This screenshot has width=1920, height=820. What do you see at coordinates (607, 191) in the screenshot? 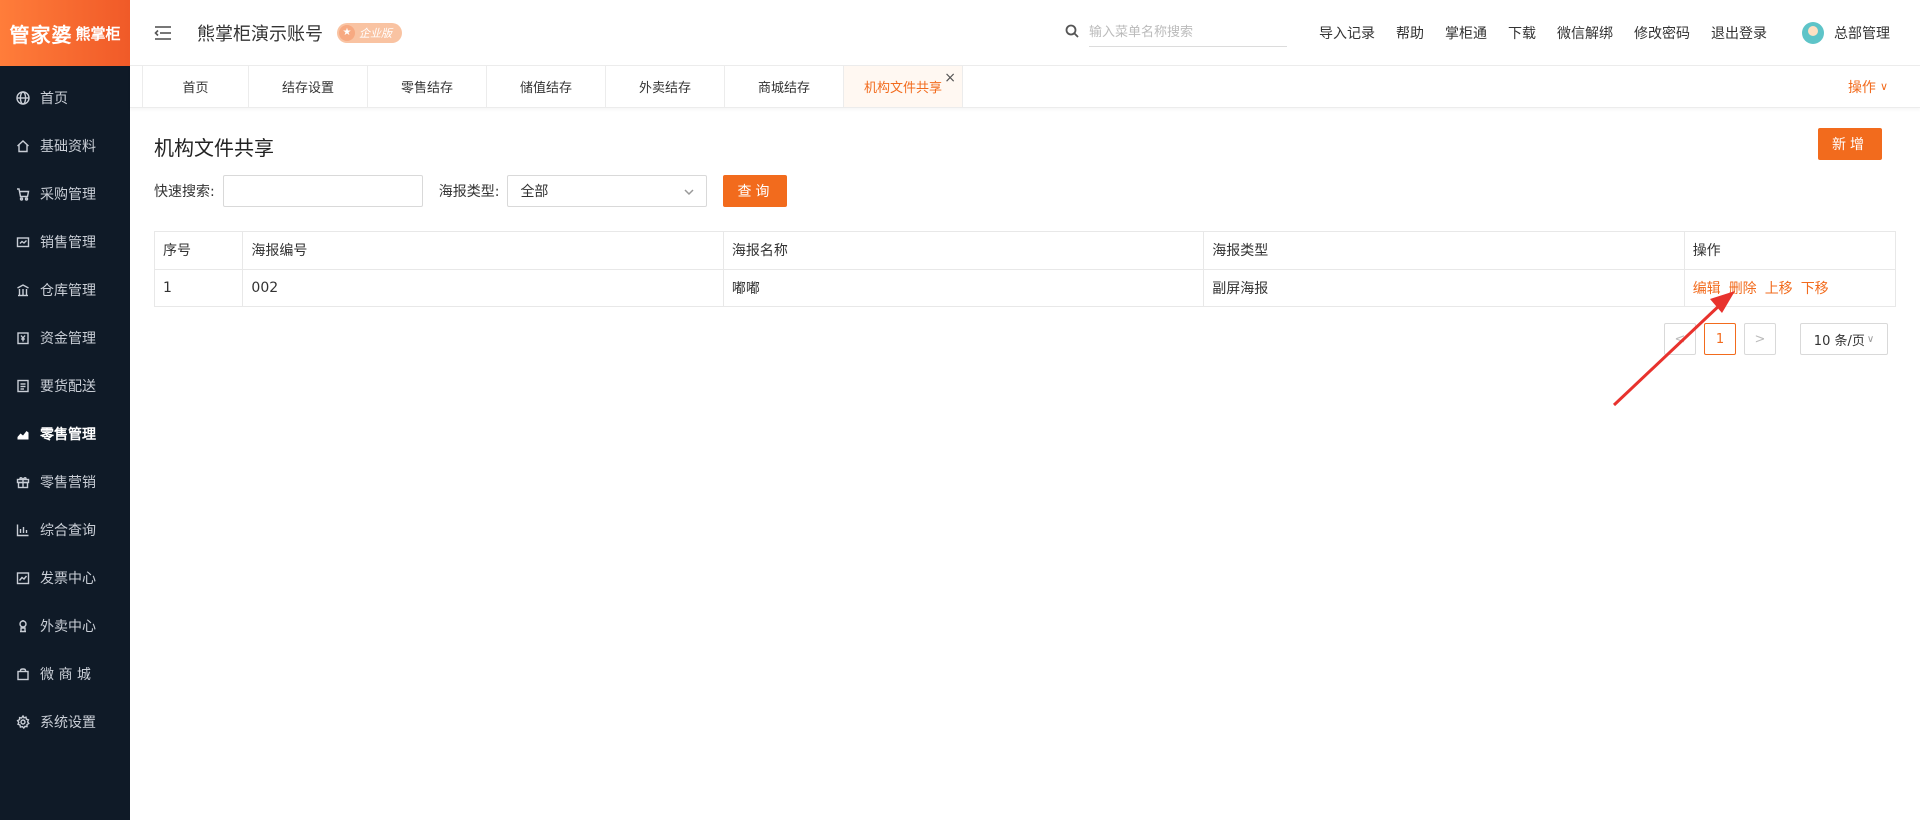
I see `poster-type-select: 全部` at bounding box center [607, 191].